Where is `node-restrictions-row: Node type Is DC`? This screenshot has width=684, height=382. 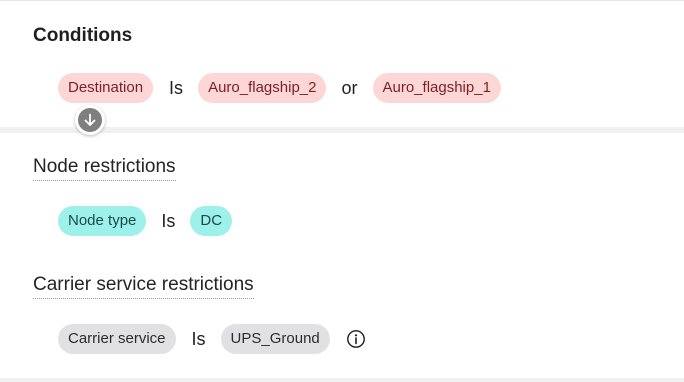 node-restrictions-row: Node type Is DC is located at coordinates (145, 221).